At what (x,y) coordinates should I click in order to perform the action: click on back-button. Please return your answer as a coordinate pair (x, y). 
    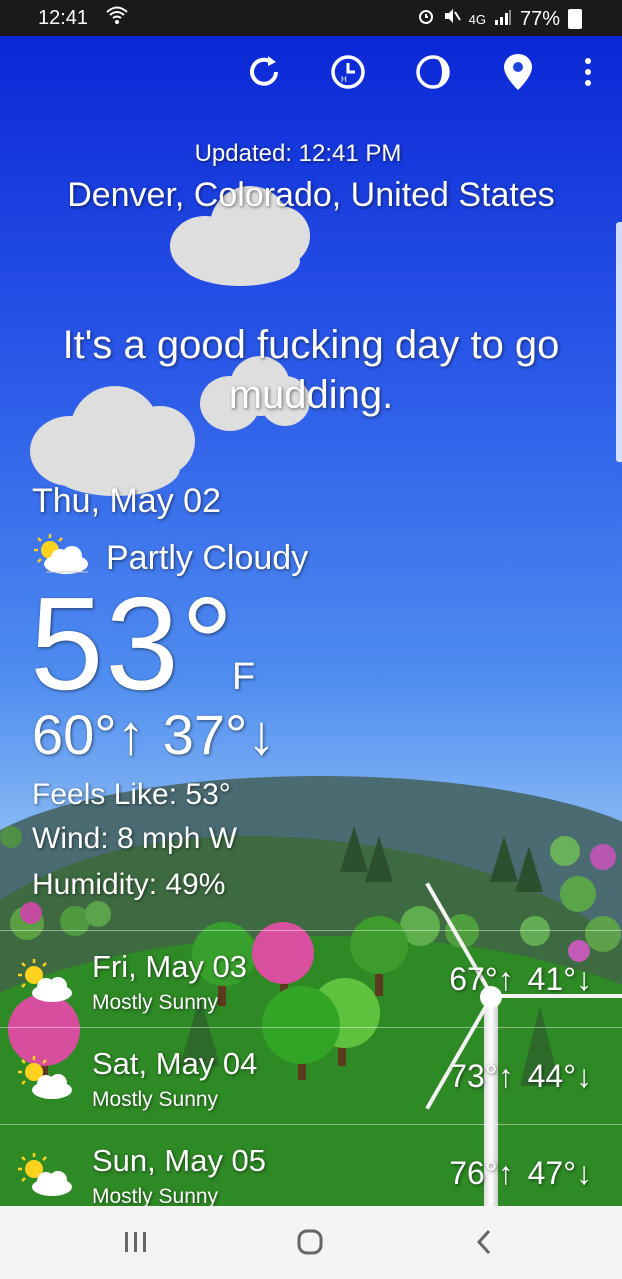
    Looking at the image, I should click on (484, 1244).